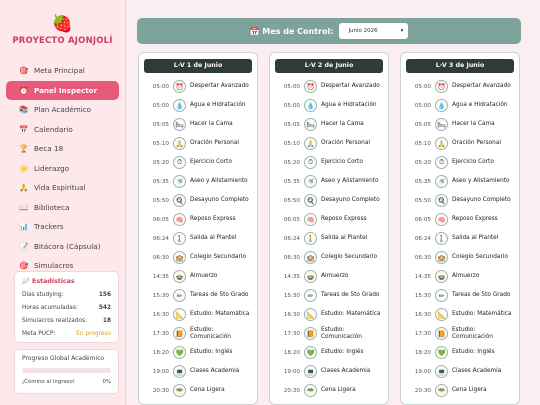 The image size is (540, 405). Describe the element at coordinates (179, 143) in the screenshot. I see `praying-hands-icon: 🙏` at that location.